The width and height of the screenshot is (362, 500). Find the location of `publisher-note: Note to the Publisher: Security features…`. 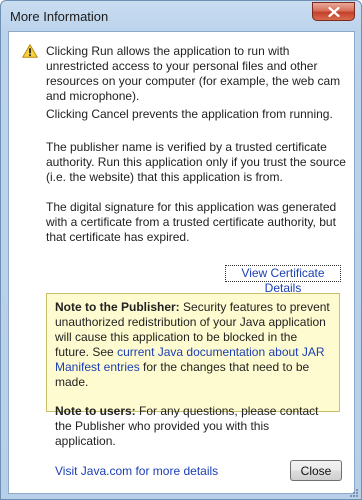

publisher-note: Note to the Publisher: Security features… is located at coordinates (193, 345).